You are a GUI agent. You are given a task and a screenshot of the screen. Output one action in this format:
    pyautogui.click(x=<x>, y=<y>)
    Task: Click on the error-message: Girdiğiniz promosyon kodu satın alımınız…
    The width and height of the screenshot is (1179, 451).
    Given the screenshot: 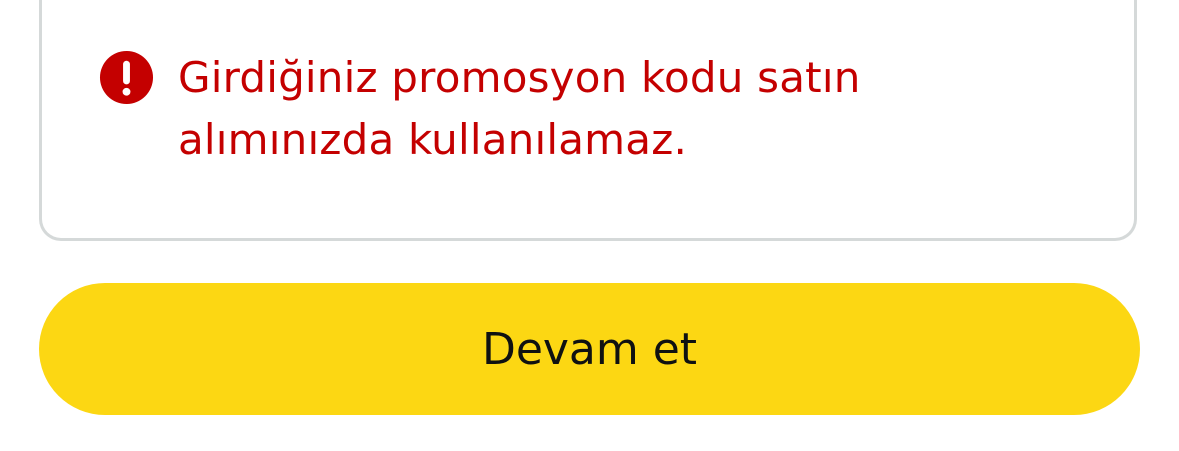 What is the action you would take?
    pyautogui.click(x=519, y=108)
    